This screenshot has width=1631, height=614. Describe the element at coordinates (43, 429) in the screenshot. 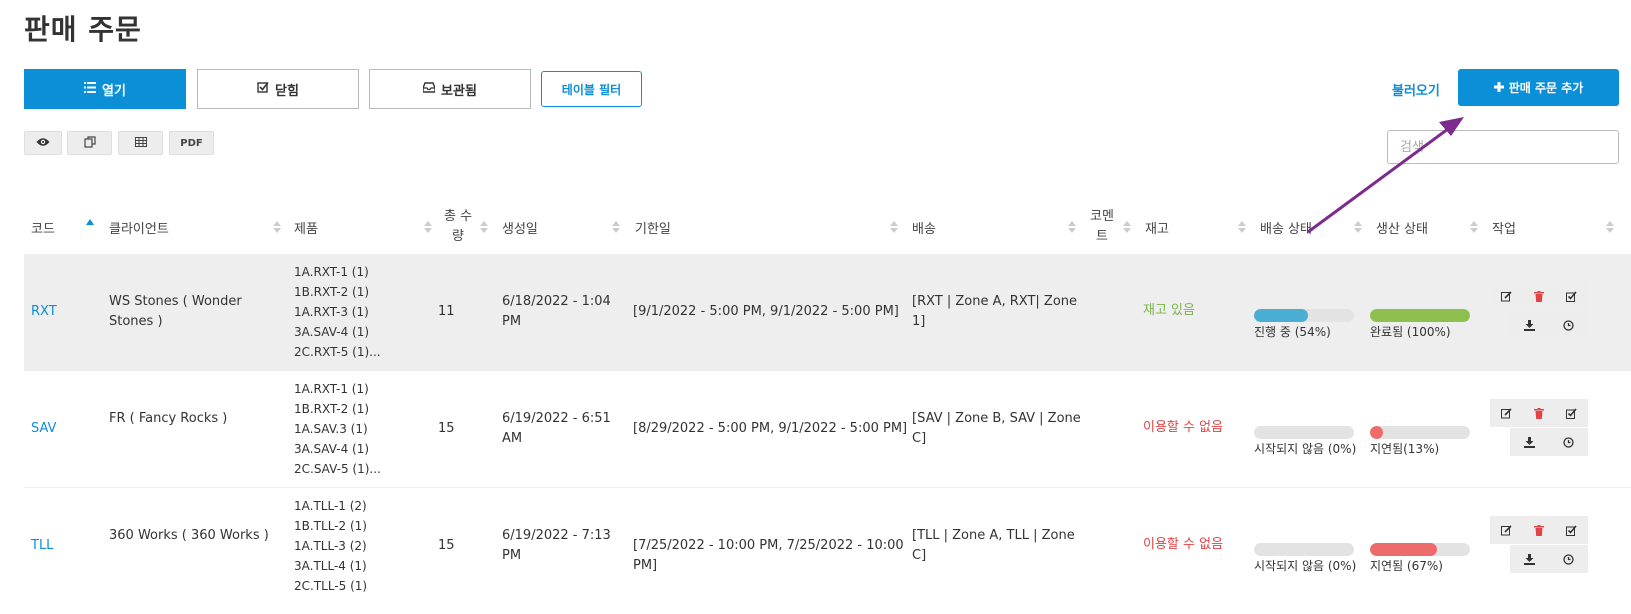

I see `order-code-link: SAV` at that location.